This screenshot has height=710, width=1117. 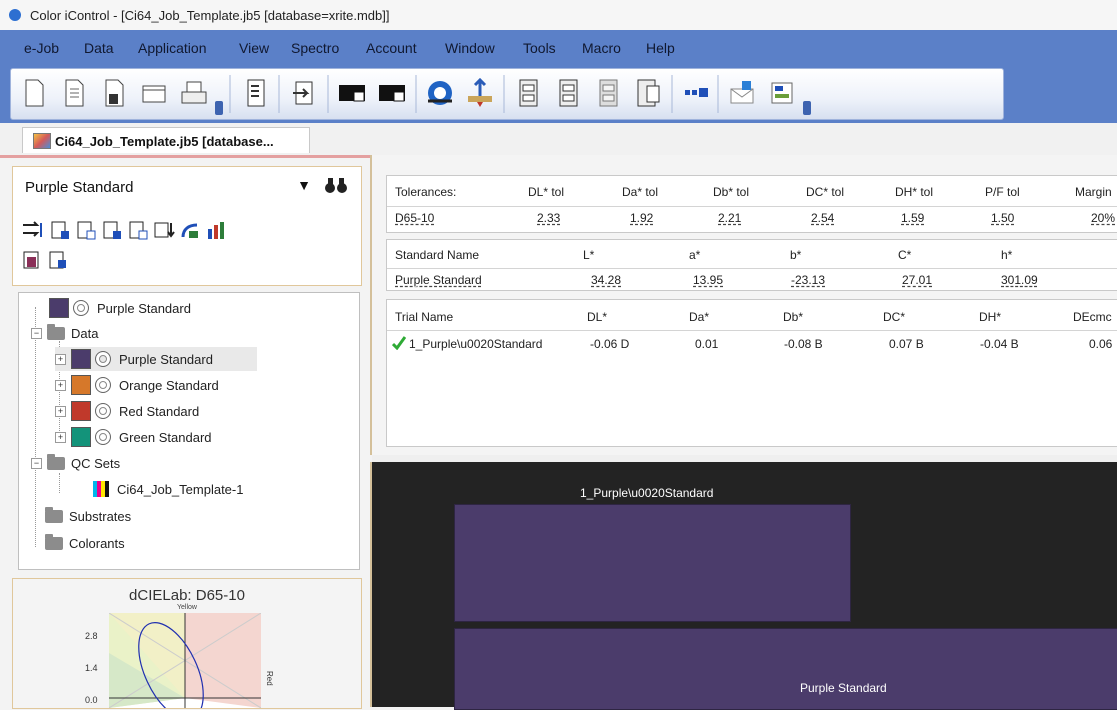 What do you see at coordinates (59, 483) in the screenshot?
I see `tree-guide` at bounding box center [59, 483].